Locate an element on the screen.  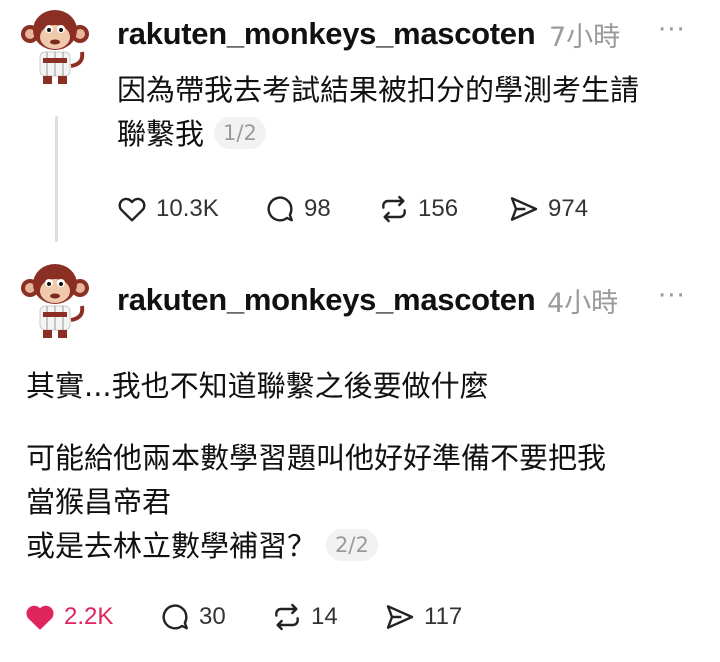
thread-counter-badge: 2/2 is located at coordinates (352, 545).